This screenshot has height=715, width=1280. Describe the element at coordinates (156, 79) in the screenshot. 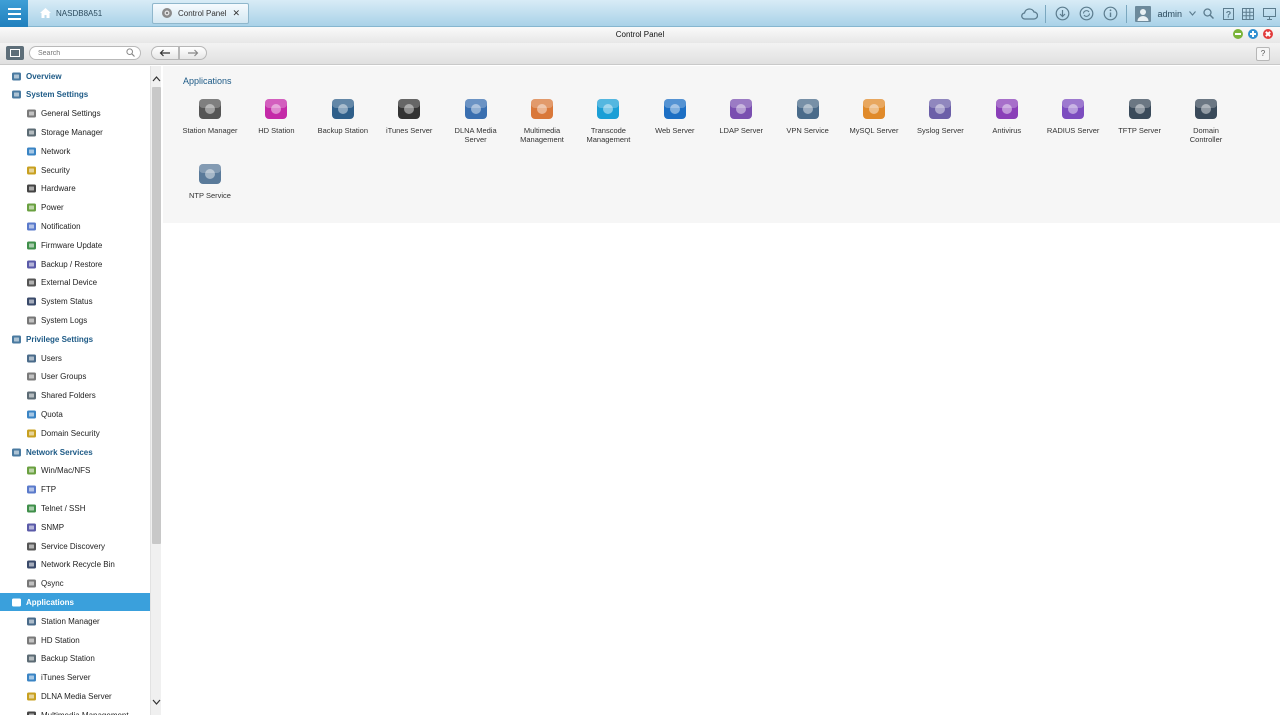

I see `scroll-up-icon` at that location.